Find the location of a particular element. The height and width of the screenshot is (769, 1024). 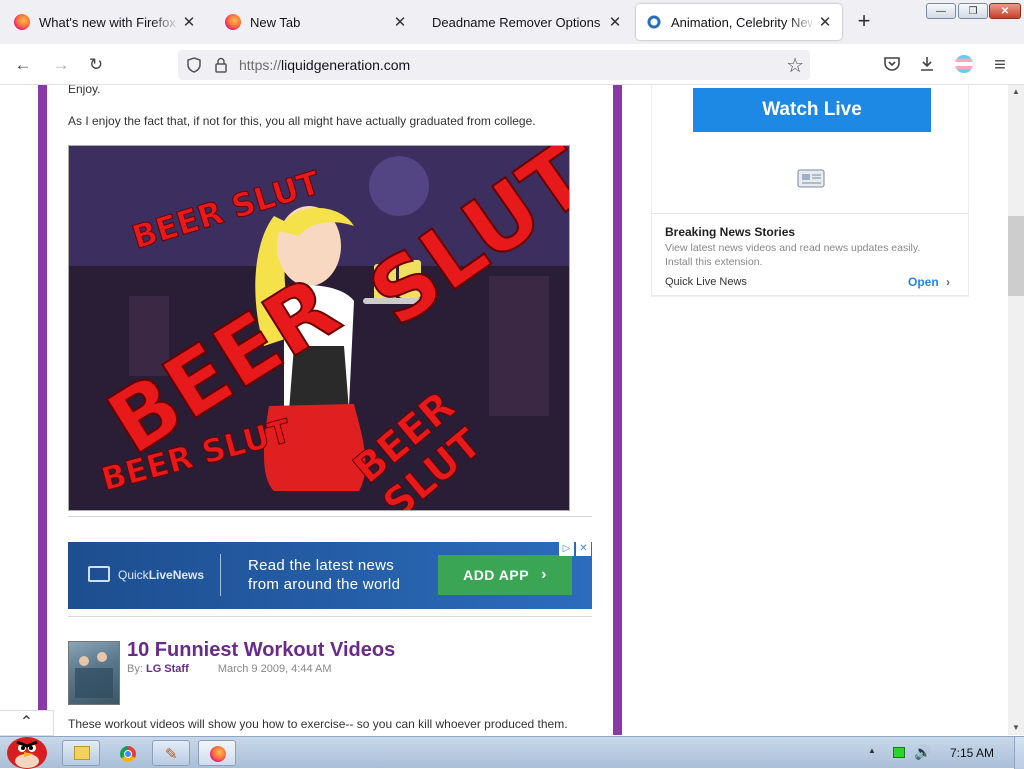

vertical-scrollbar: ▲ ▼ is located at coordinates (1016, 410).